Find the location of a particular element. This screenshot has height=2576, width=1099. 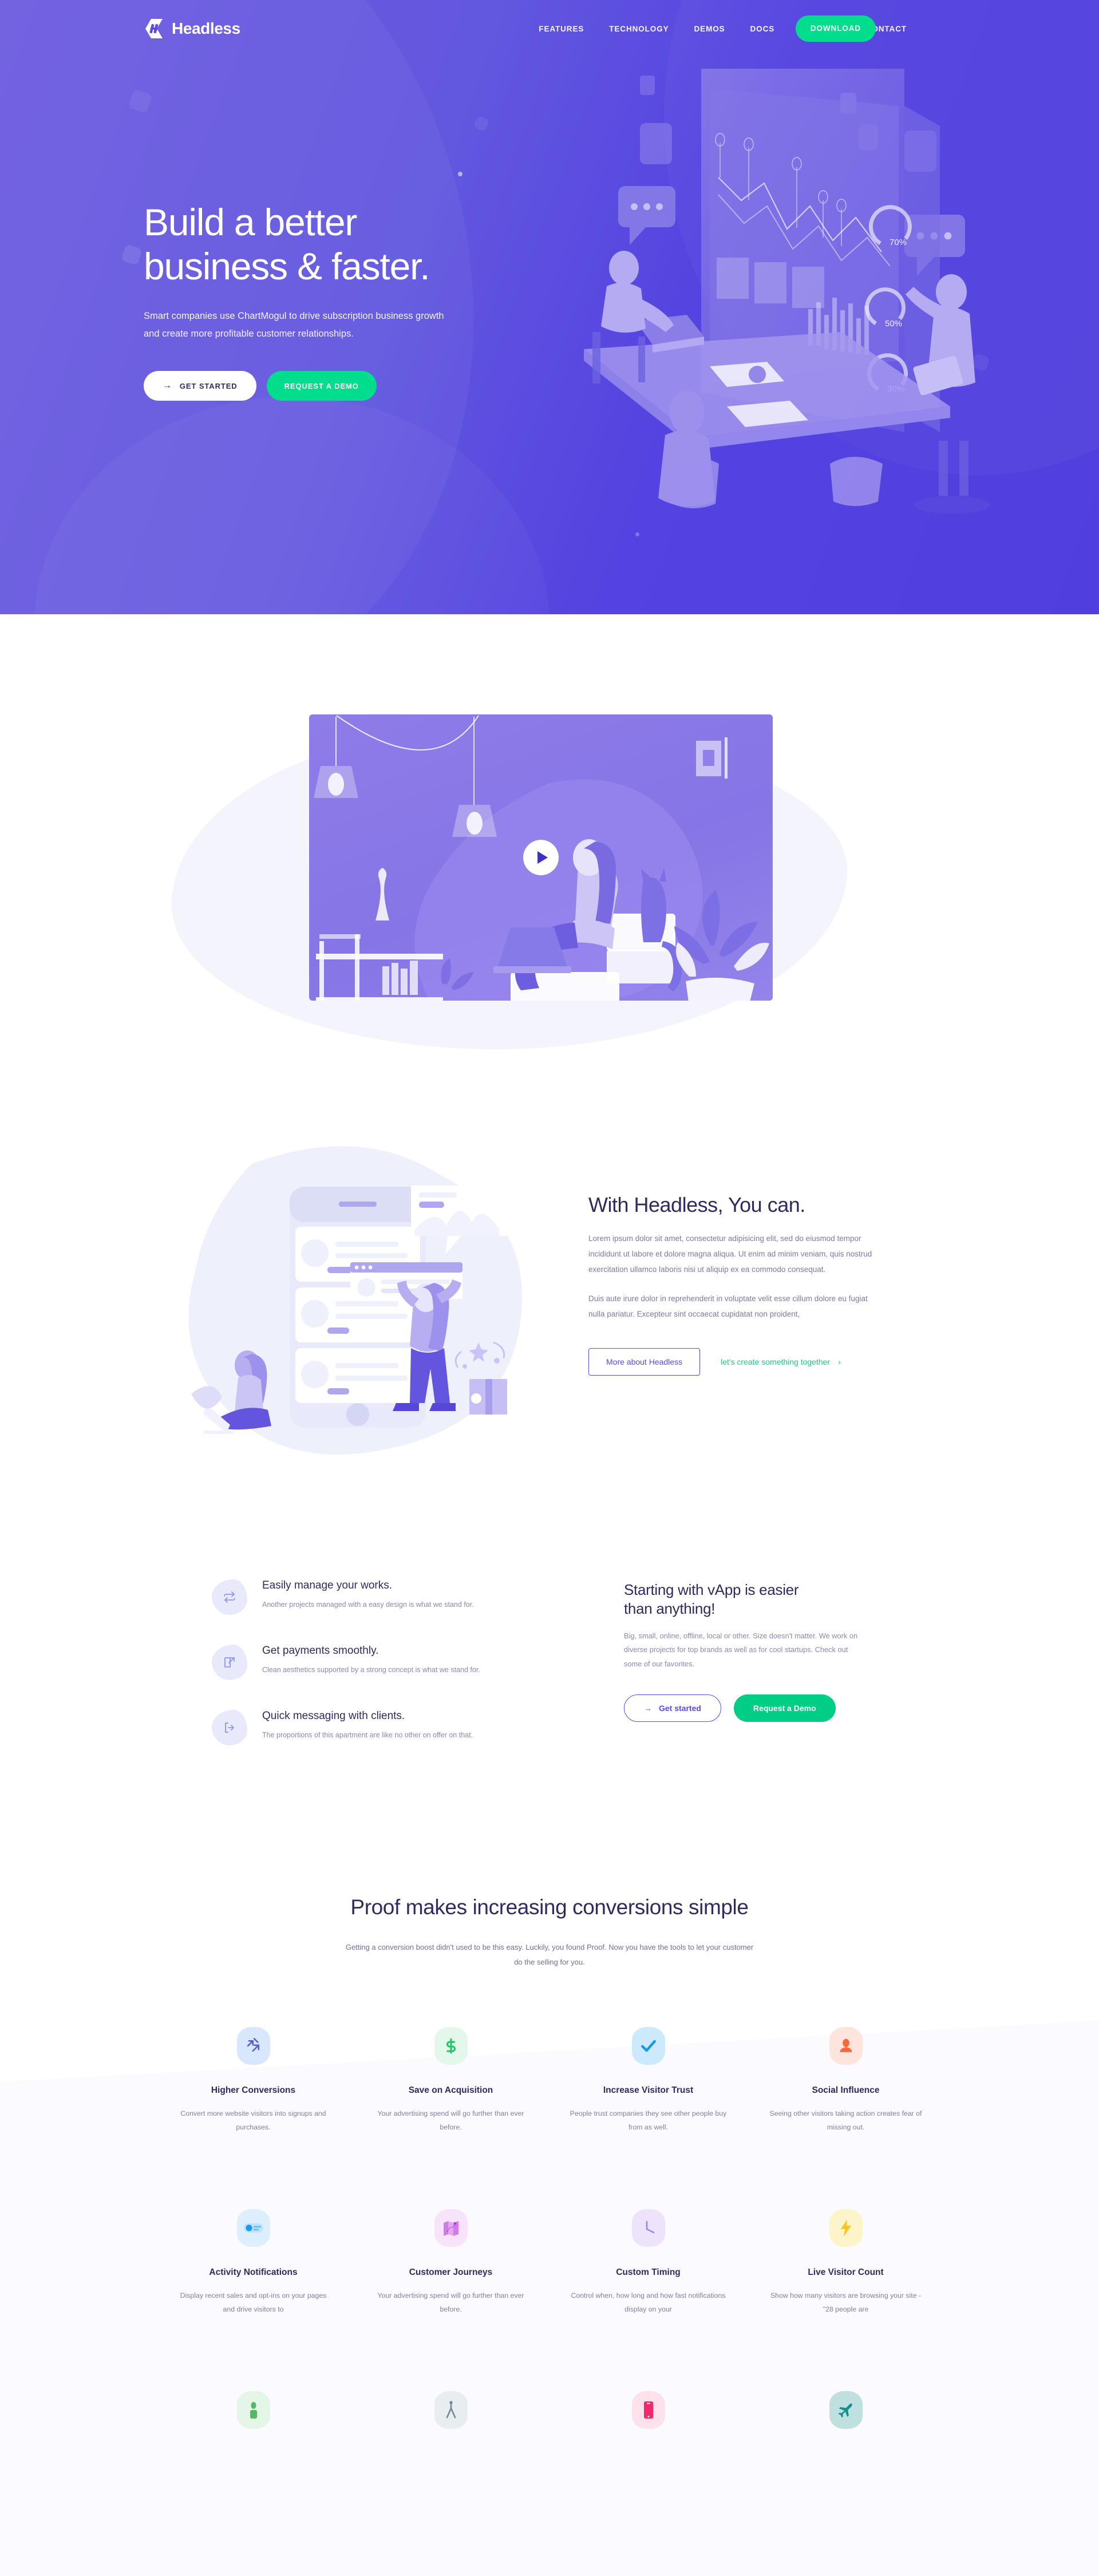

check-icon is located at coordinates (648, 2046).